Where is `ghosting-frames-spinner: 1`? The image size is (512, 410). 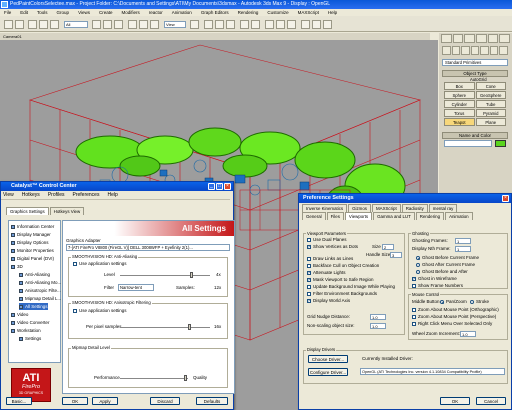
ghosting-frames-spinner: 1 is located at coordinates (463, 241).